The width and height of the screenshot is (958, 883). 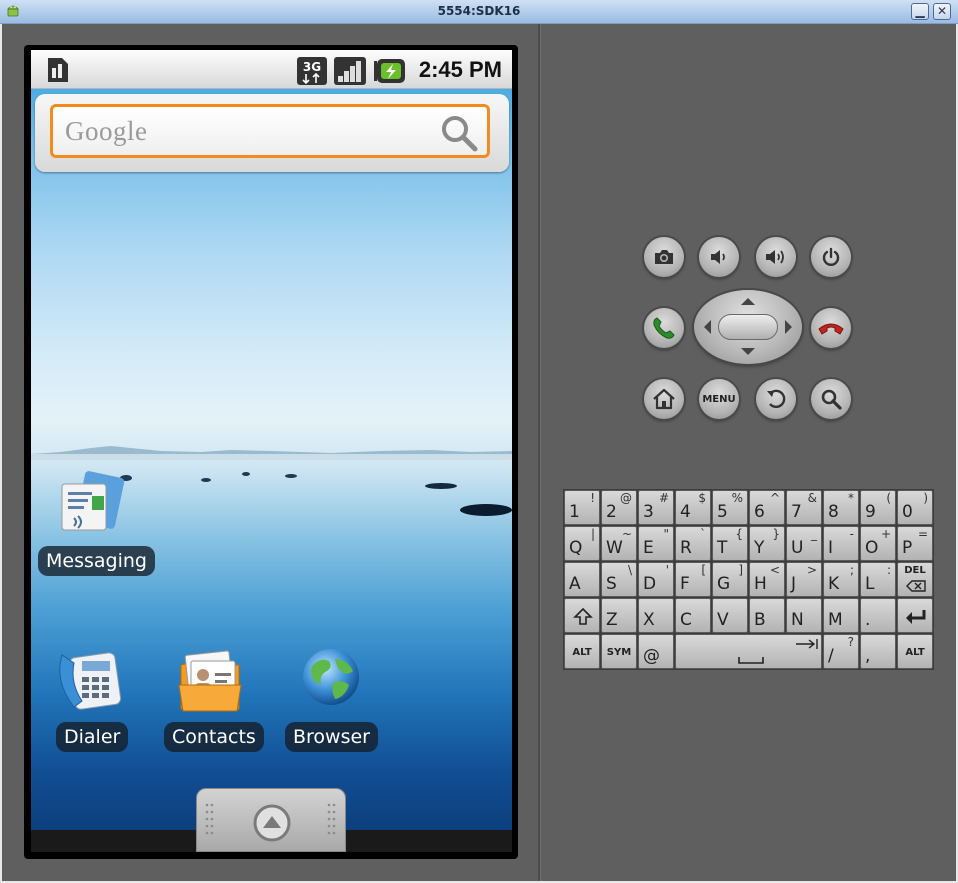 What do you see at coordinates (58, 70) in the screenshot?
I see `sim-card-icon` at bounding box center [58, 70].